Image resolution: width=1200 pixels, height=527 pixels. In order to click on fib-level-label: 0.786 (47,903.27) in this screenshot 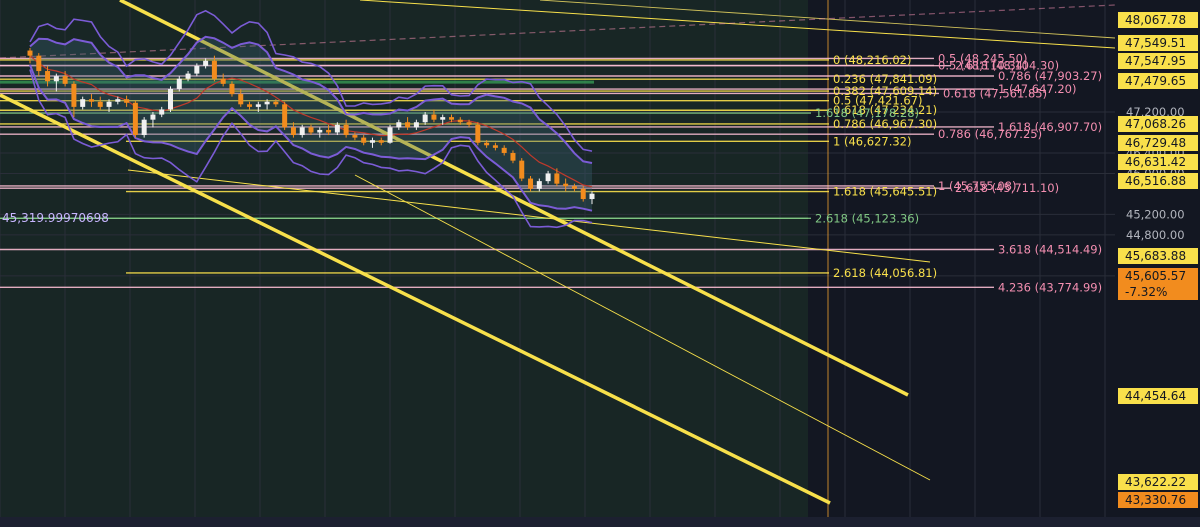, I will do `click(1050, 76)`.